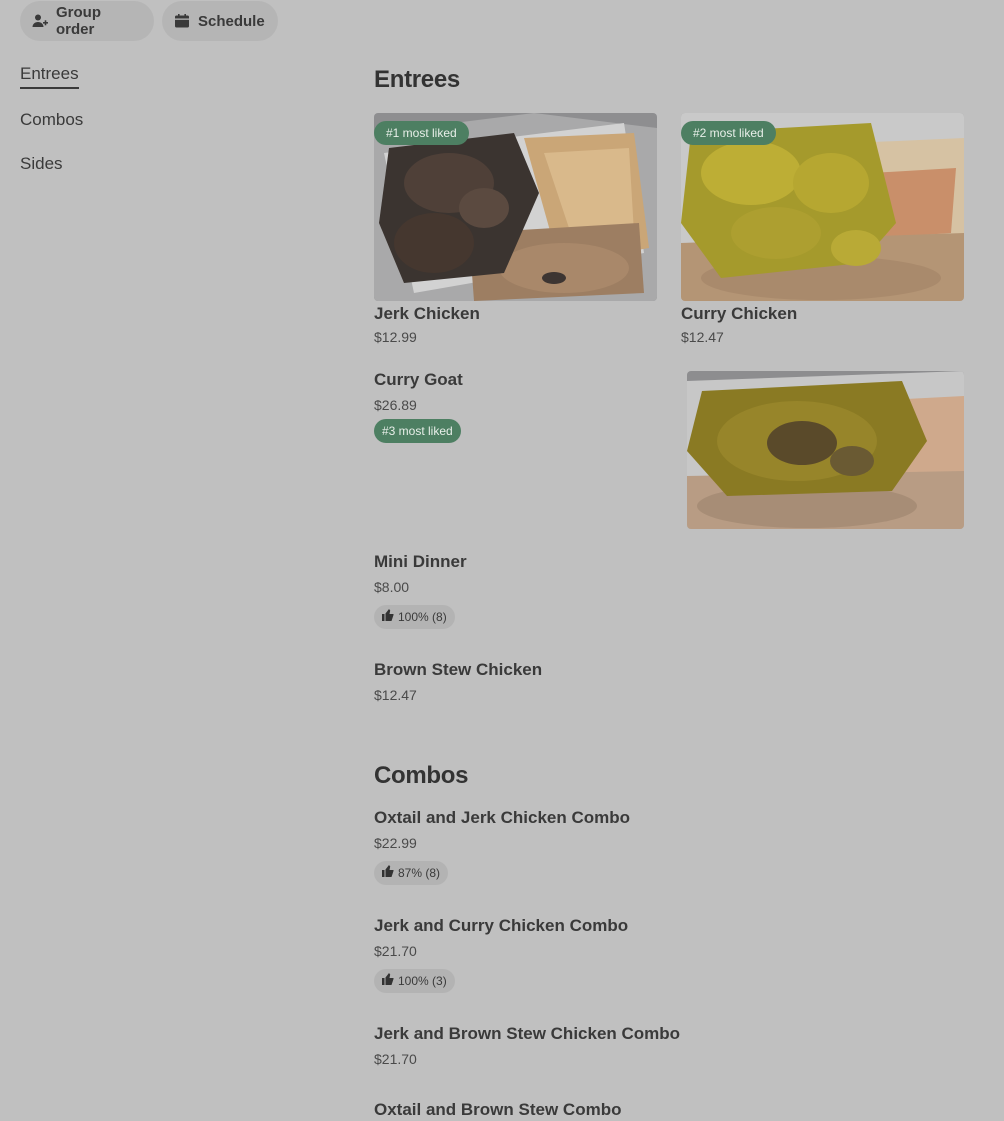  I want to click on item-name-mini-dinner: Mini Dinner, so click(420, 562).